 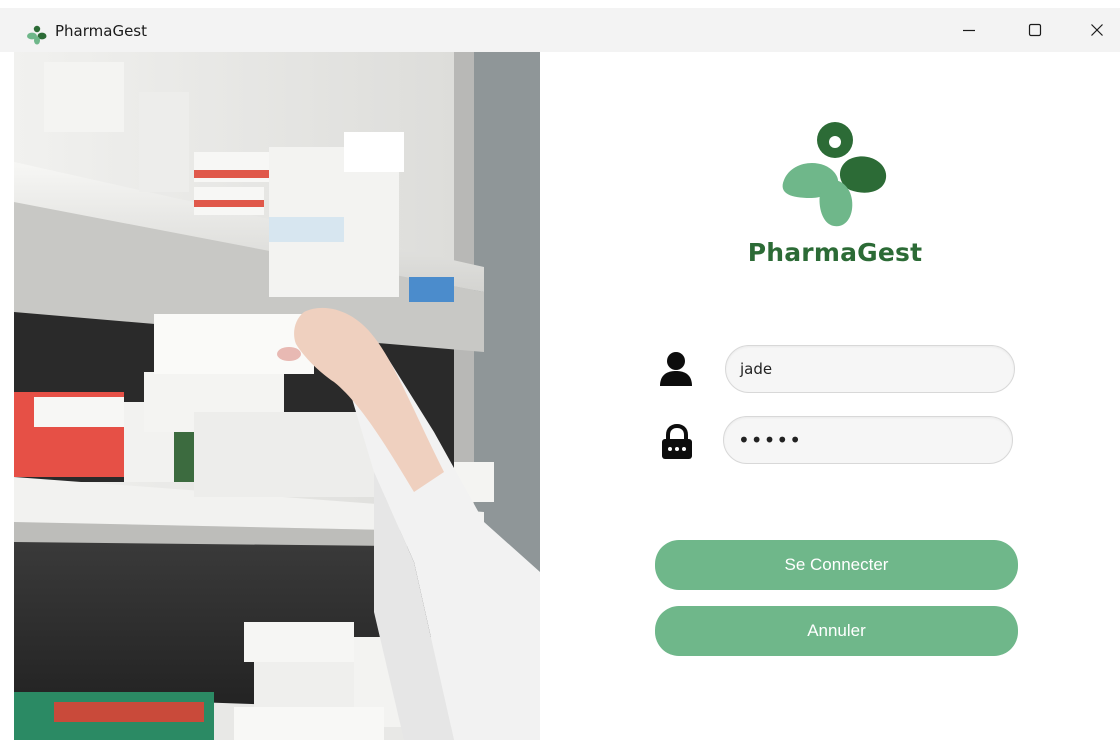 I want to click on minimize-button, so click(x=969, y=30).